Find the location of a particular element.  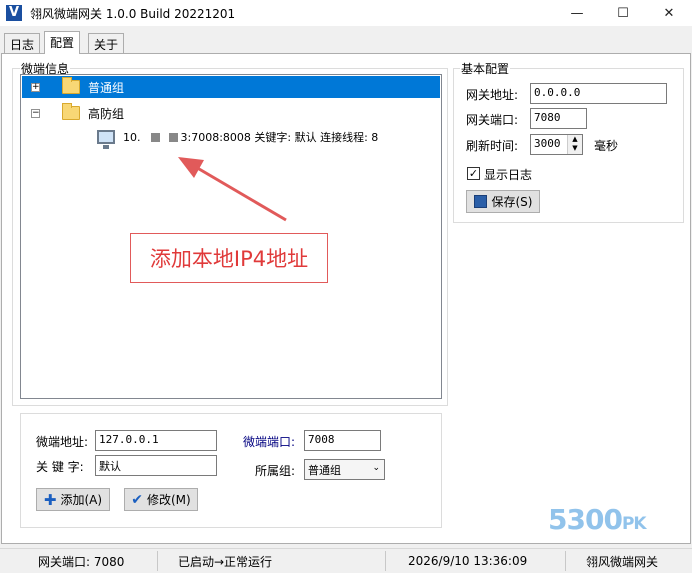

expand-icon: + is located at coordinates (35, 87).